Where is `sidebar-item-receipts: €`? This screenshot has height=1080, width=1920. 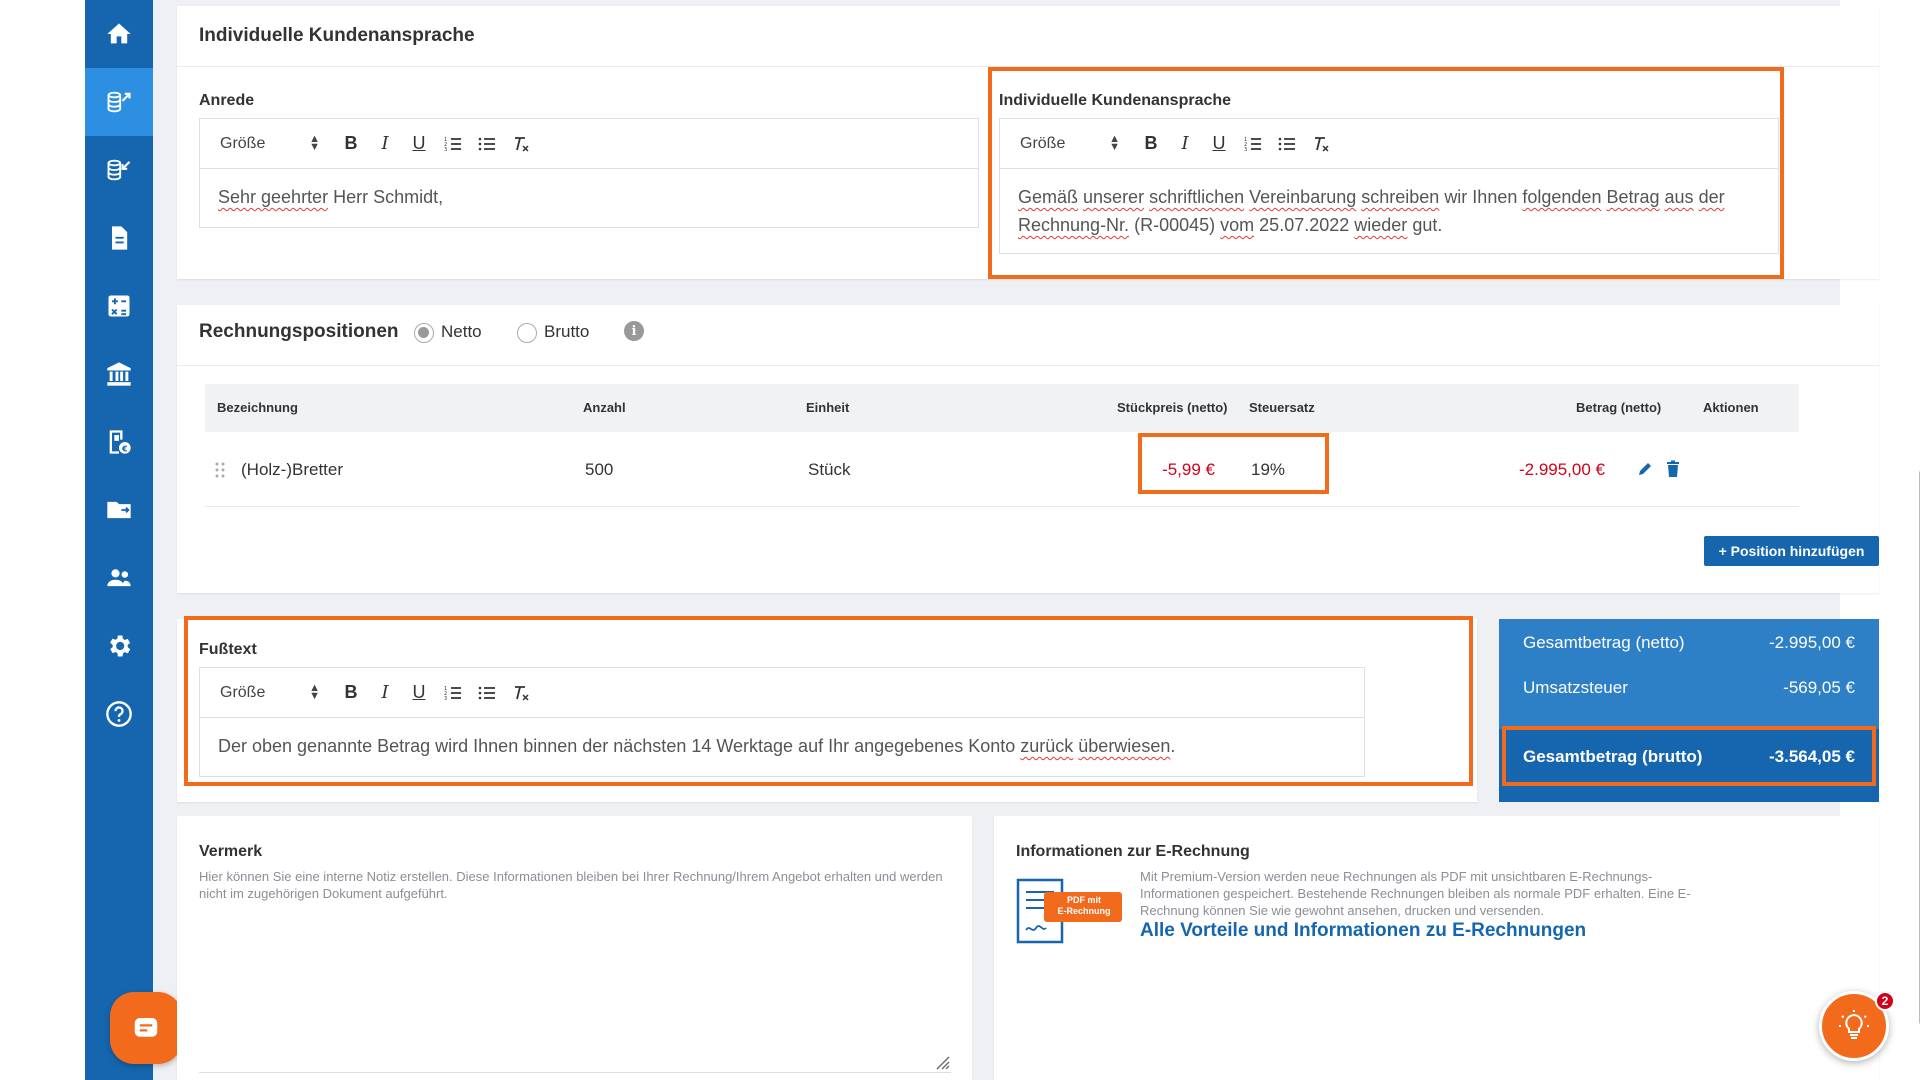 sidebar-item-receipts: € is located at coordinates (119, 442).